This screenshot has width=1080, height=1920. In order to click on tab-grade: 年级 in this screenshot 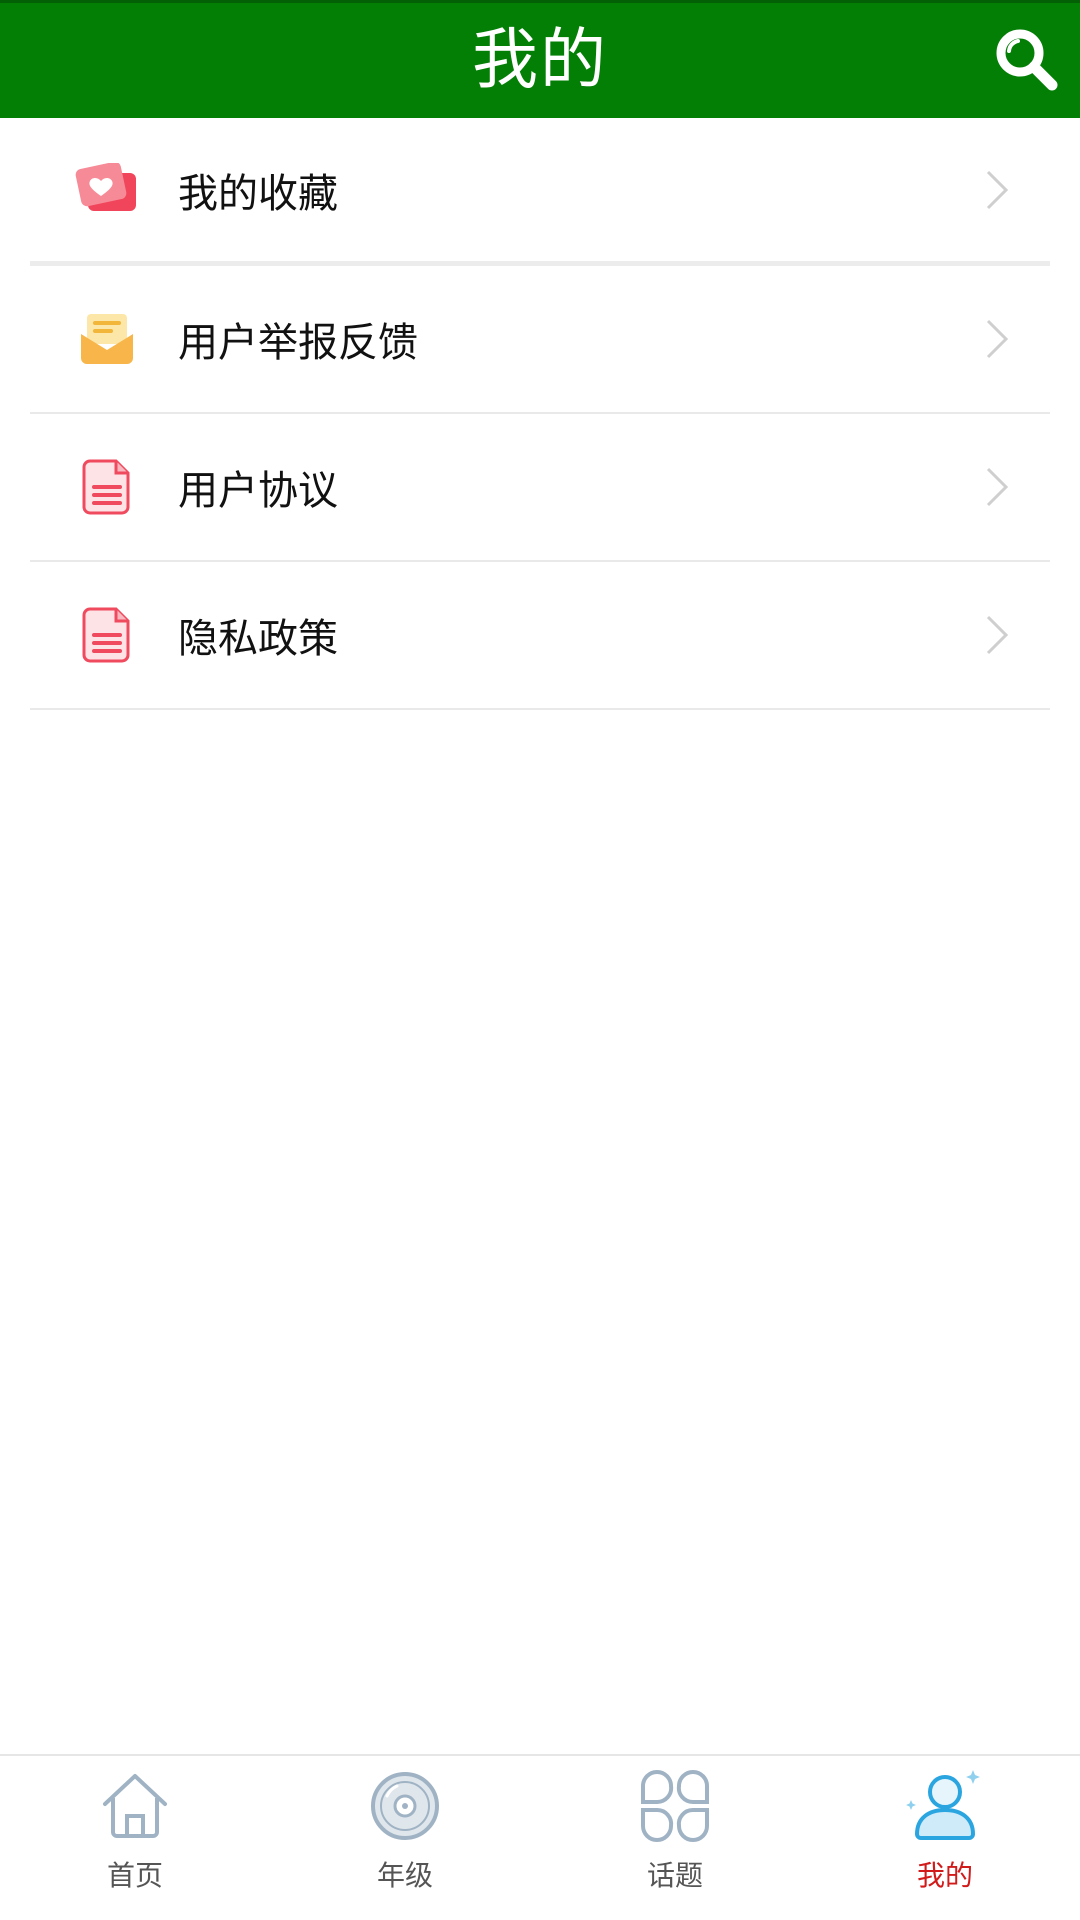, I will do `click(405, 1838)`.